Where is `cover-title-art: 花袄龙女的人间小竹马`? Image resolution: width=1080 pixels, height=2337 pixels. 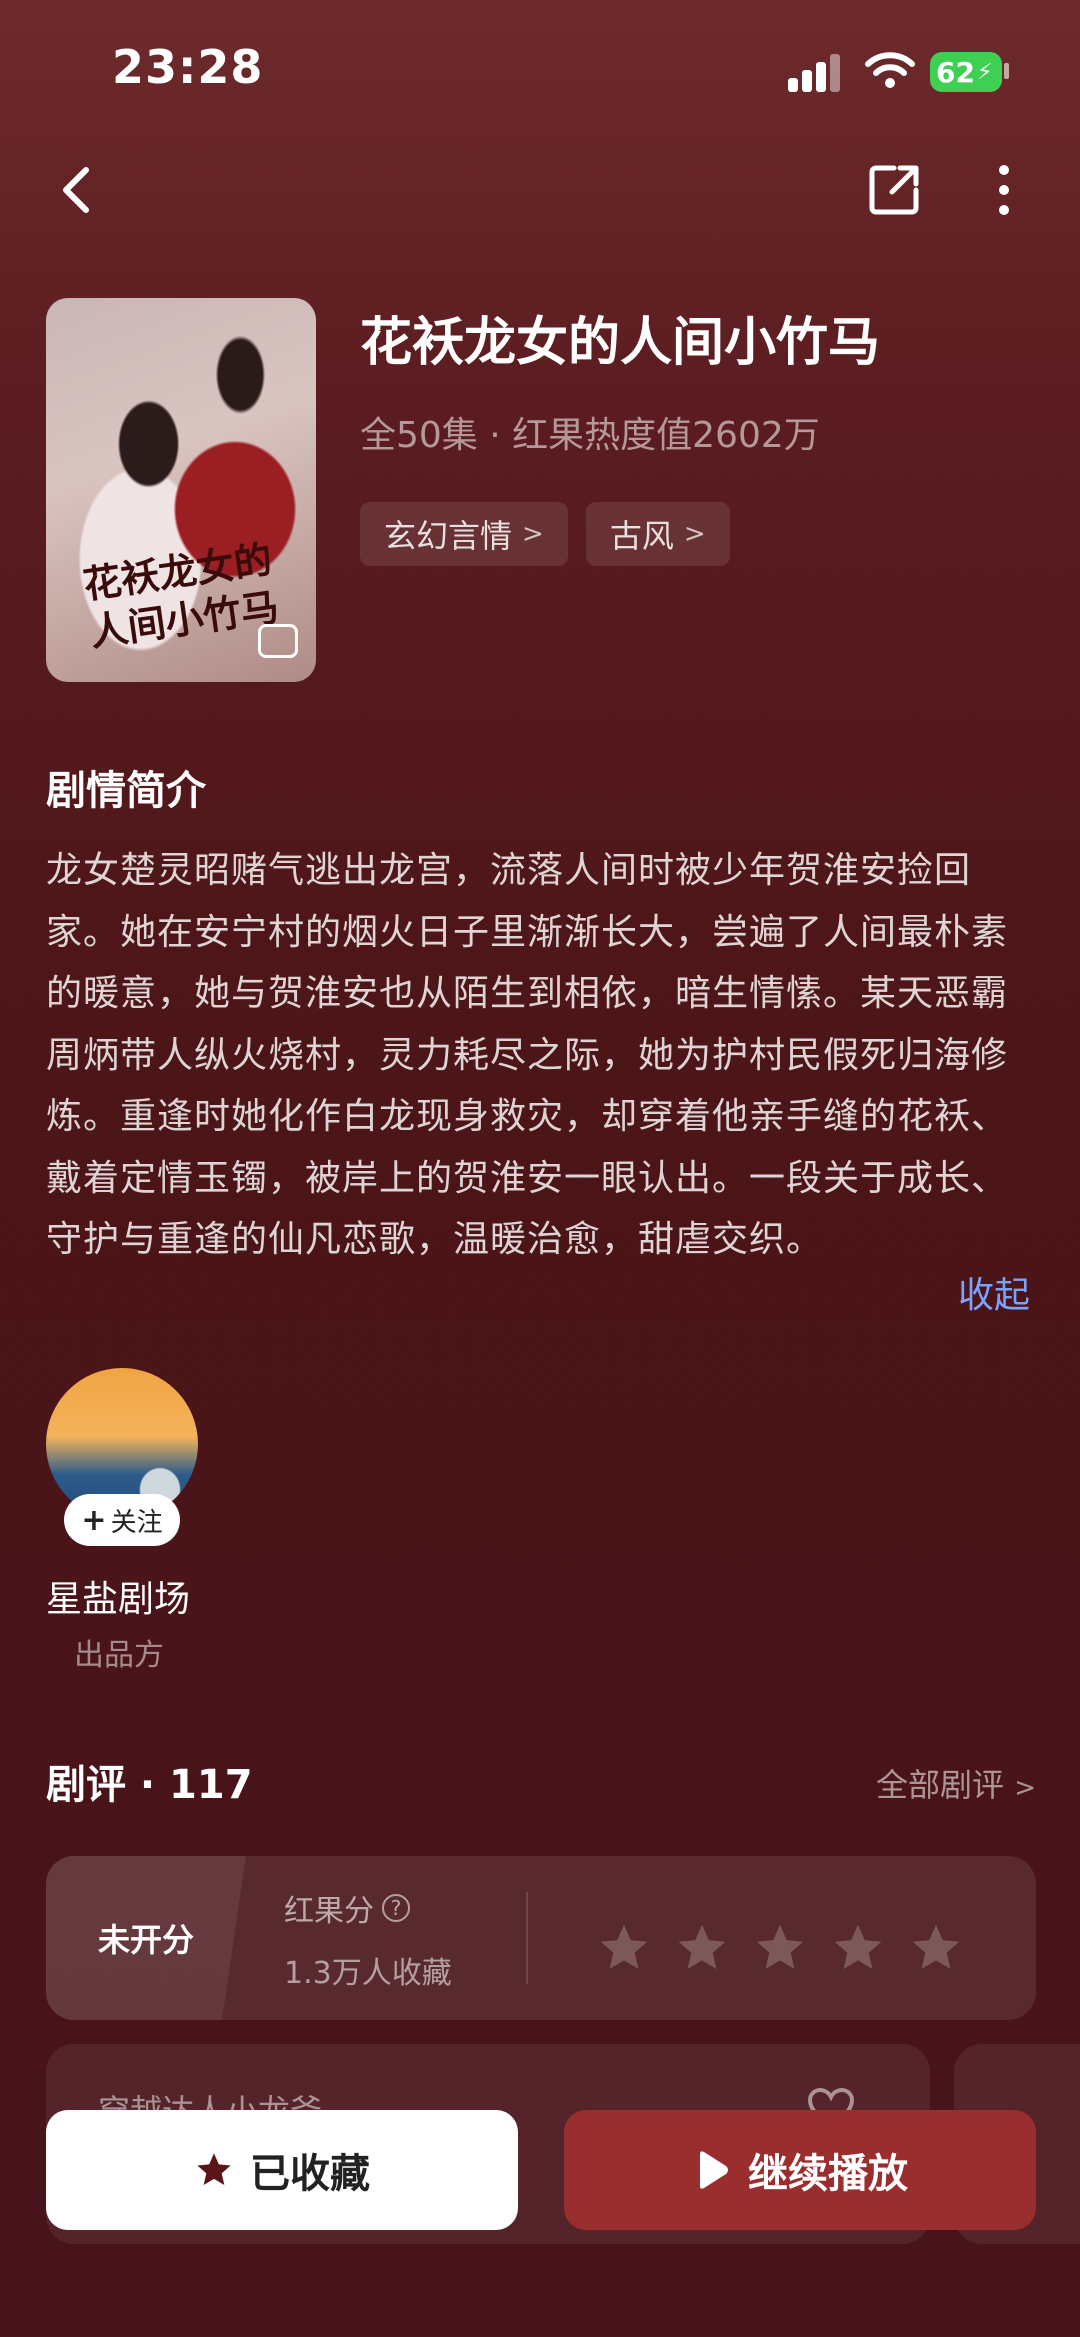 cover-title-art: 花袄龙女的人间小竹马 is located at coordinates (181, 595).